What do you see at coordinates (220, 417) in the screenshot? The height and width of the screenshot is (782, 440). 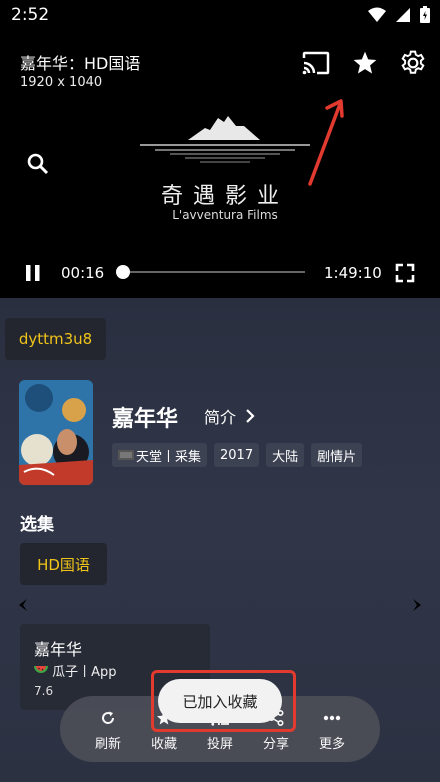 I see `intro-label: 简介` at bounding box center [220, 417].